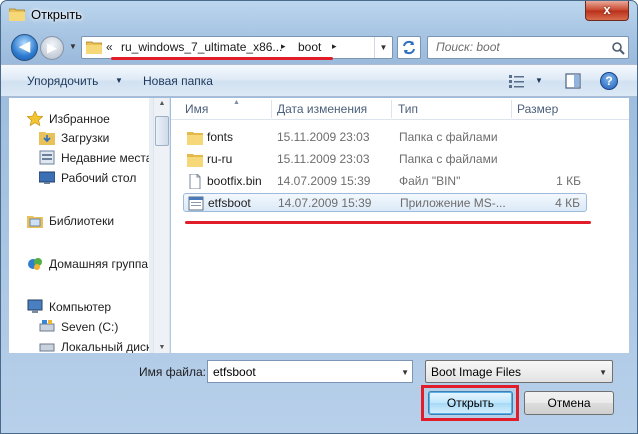  What do you see at coordinates (47, 177) in the screenshot?
I see `desktop-icon` at bounding box center [47, 177].